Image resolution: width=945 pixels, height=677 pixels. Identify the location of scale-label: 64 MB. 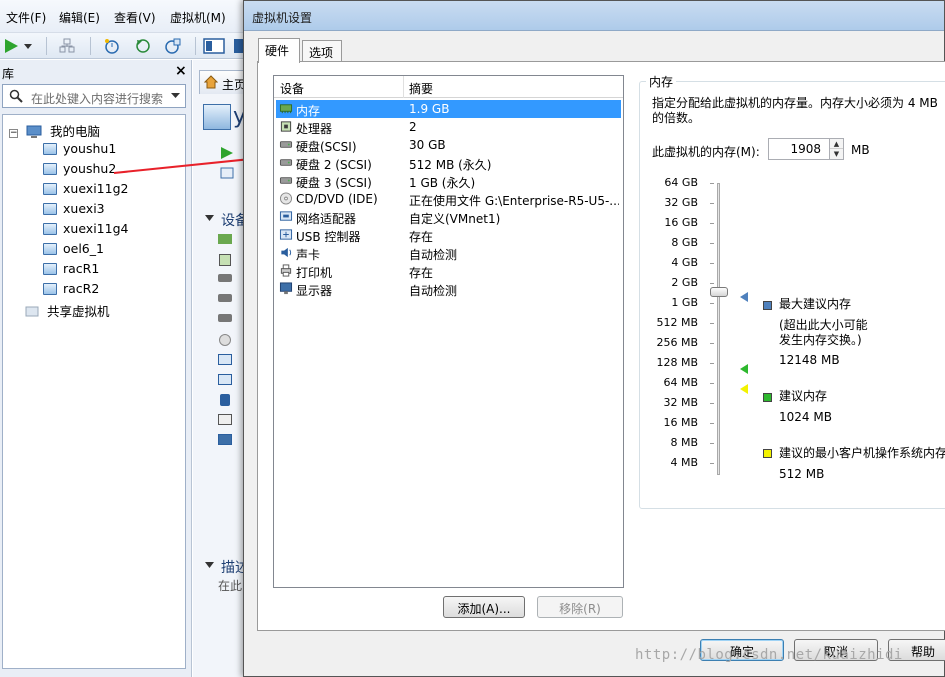
(680, 382).